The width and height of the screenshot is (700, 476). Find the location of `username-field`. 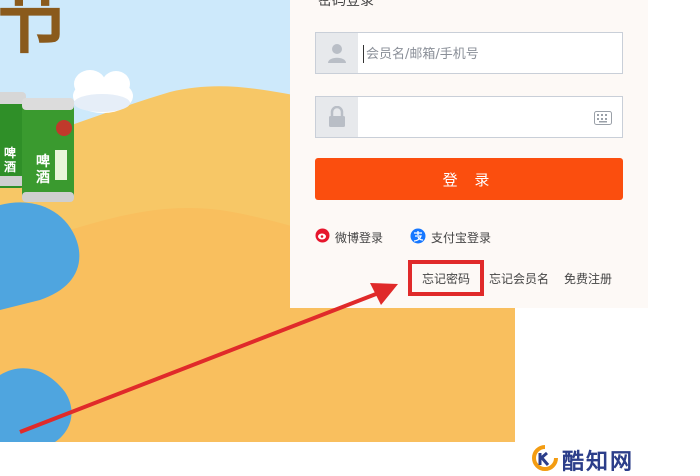

username-field is located at coordinates (469, 53).